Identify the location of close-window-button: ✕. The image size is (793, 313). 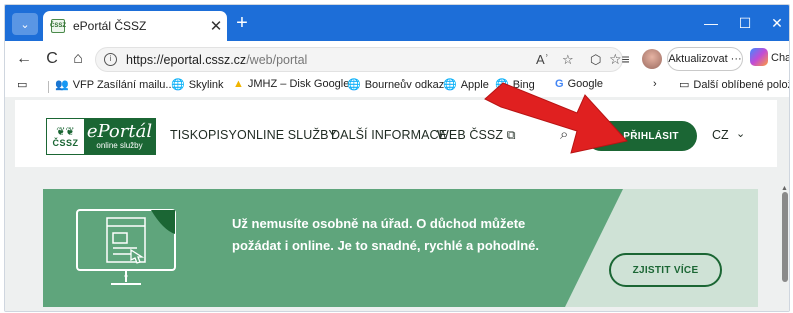
(777, 23).